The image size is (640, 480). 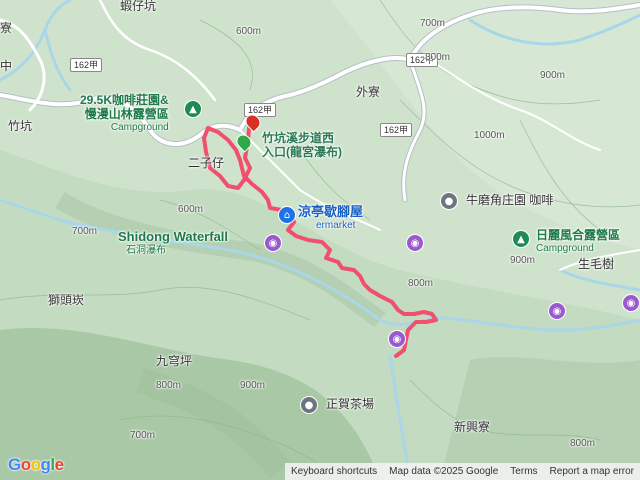 What do you see at coordinates (287, 215) in the screenshot?
I see `transit-icon: ⌂` at bounding box center [287, 215].